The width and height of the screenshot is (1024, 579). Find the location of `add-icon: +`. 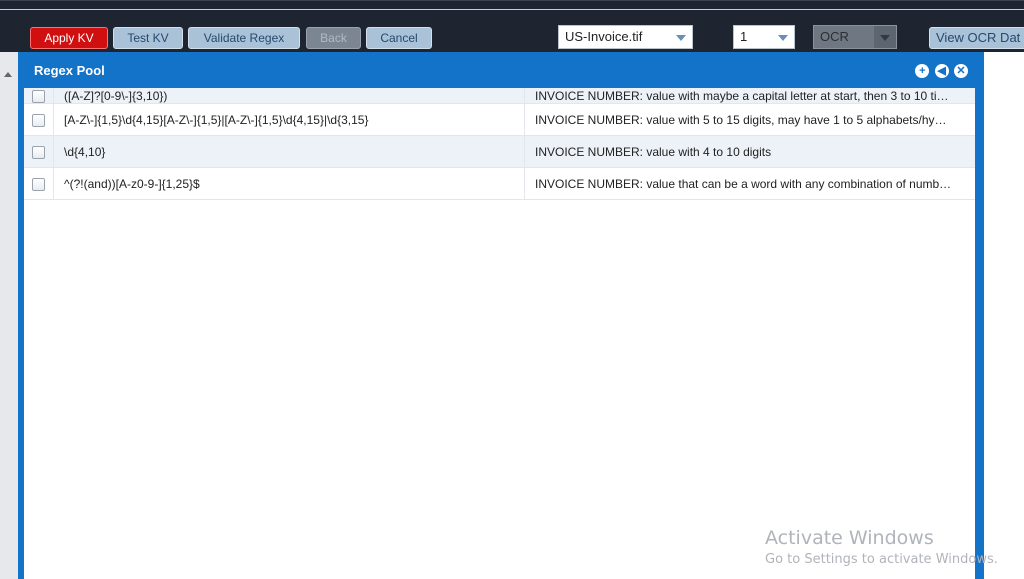

add-icon: + is located at coordinates (922, 71).